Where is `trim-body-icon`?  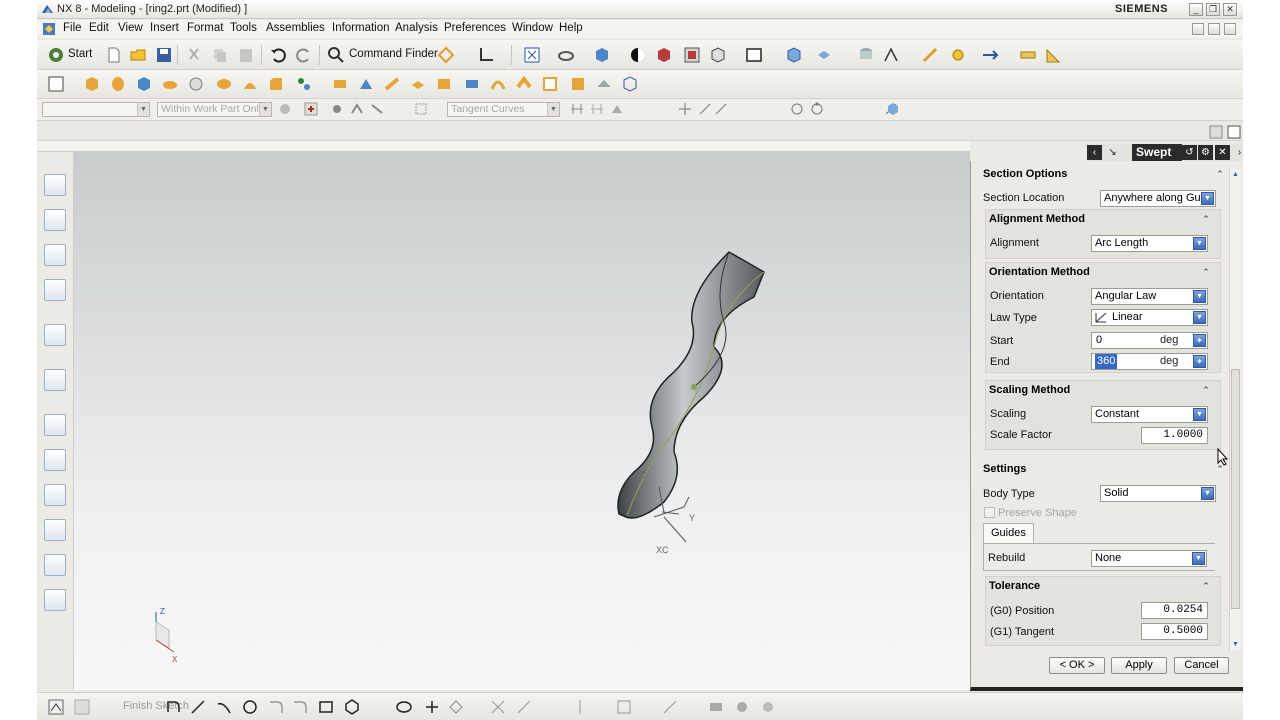 trim-body-icon is located at coordinates (340, 84).